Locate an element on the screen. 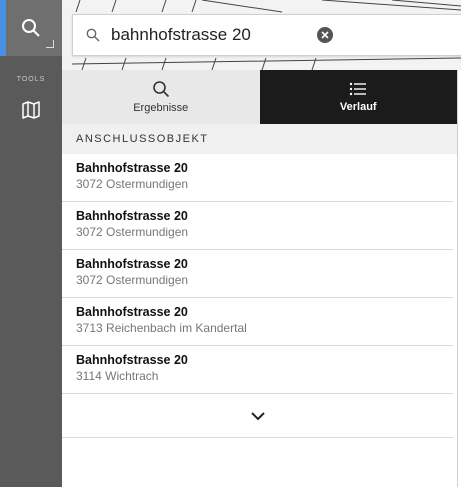 The height and width of the screenshot is (487, 461). search-box is located at coordinates (266, 35).